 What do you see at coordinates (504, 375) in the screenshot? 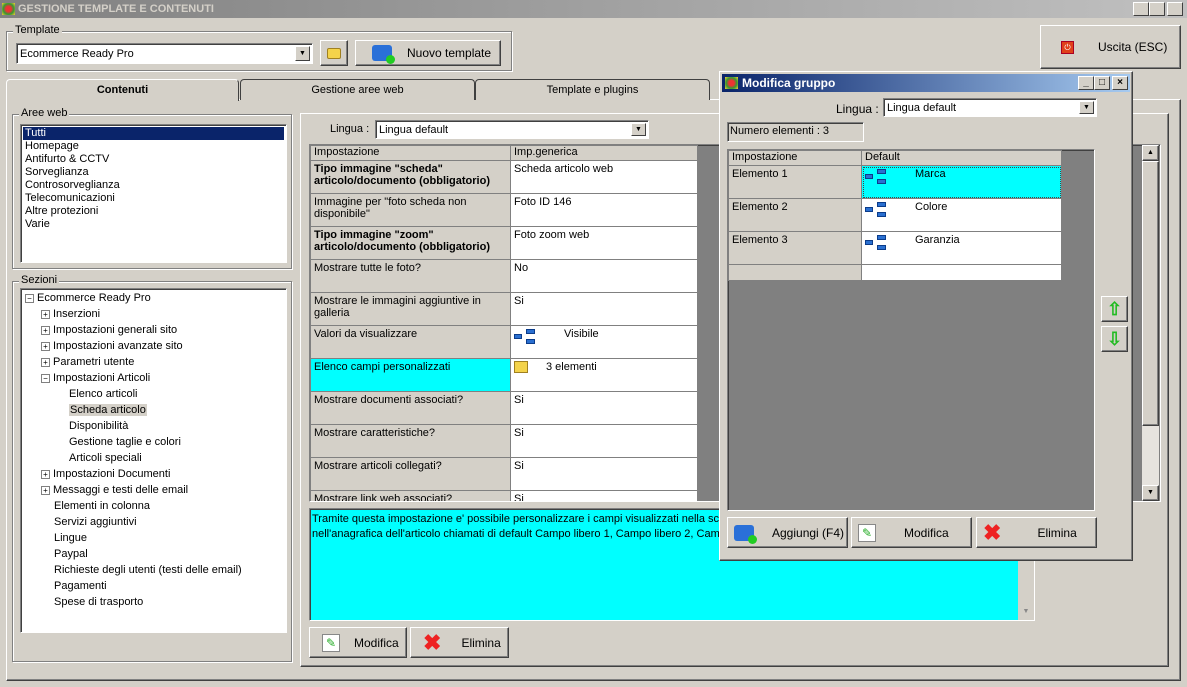
I see `table-row: Elenco campi personalizzati 3 elementi` at bounding box center [504, 375].